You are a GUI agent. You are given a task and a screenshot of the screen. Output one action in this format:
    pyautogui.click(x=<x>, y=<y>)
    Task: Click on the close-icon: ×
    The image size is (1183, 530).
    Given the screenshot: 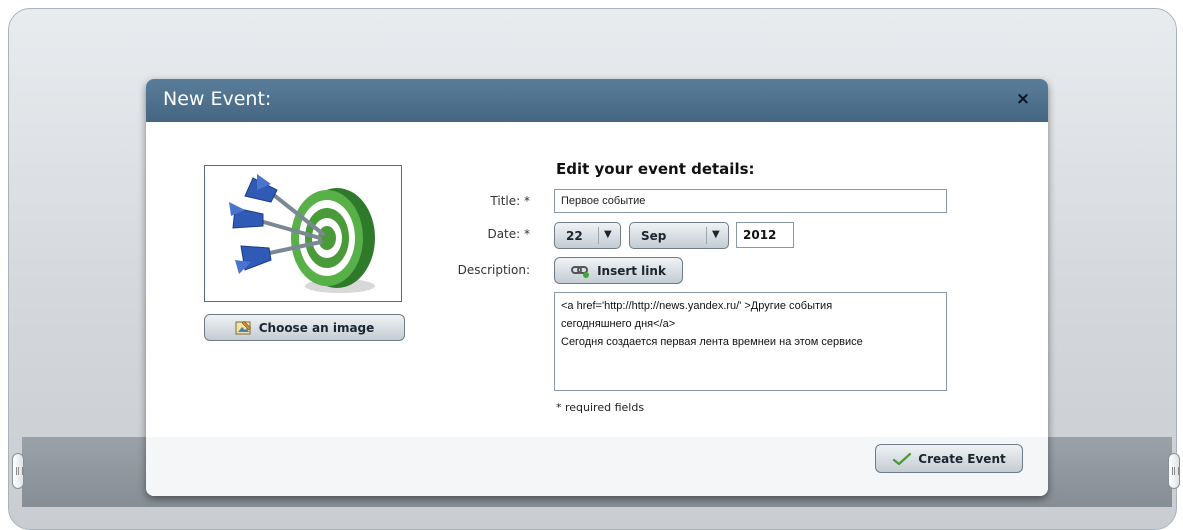 What is the action you would take?
    pyautogui.click(x=1023, y=99)
    